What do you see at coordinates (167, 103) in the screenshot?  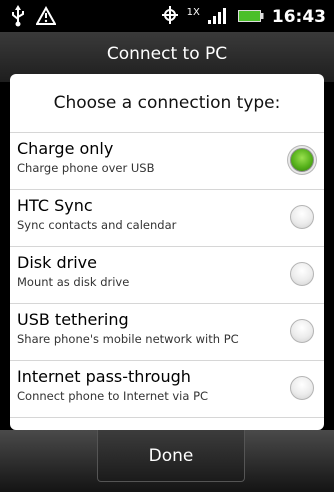 I see `dialog-title: Choose a connection type:` at bounding box center [167, 103].